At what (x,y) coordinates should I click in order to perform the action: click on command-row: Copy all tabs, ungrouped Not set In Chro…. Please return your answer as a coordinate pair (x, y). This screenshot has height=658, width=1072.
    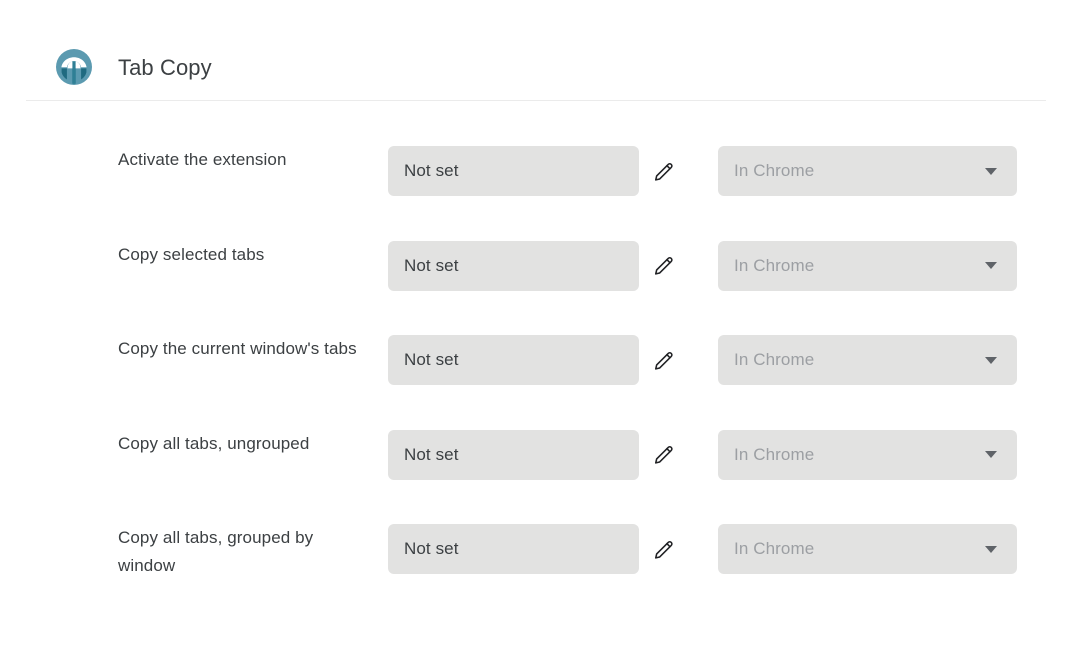
    Looking at the image, I should click on (536, 432).